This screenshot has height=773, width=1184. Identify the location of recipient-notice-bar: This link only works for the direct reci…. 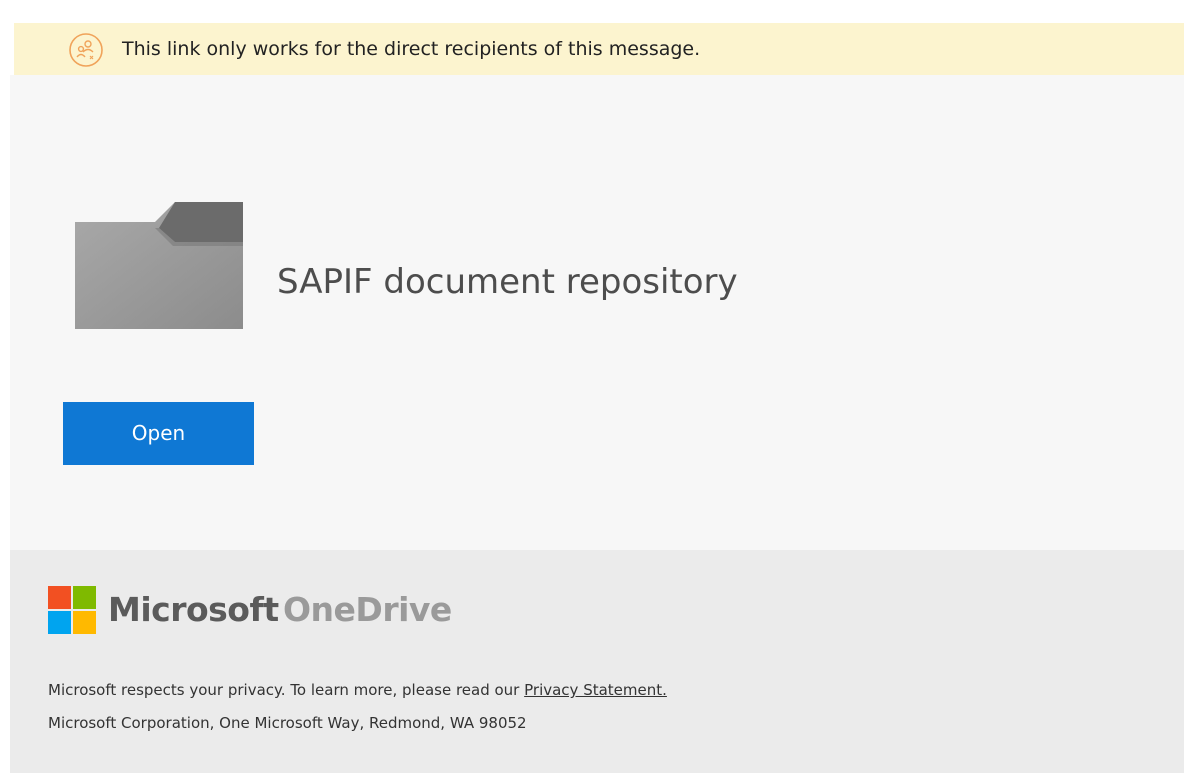
(599, 49).